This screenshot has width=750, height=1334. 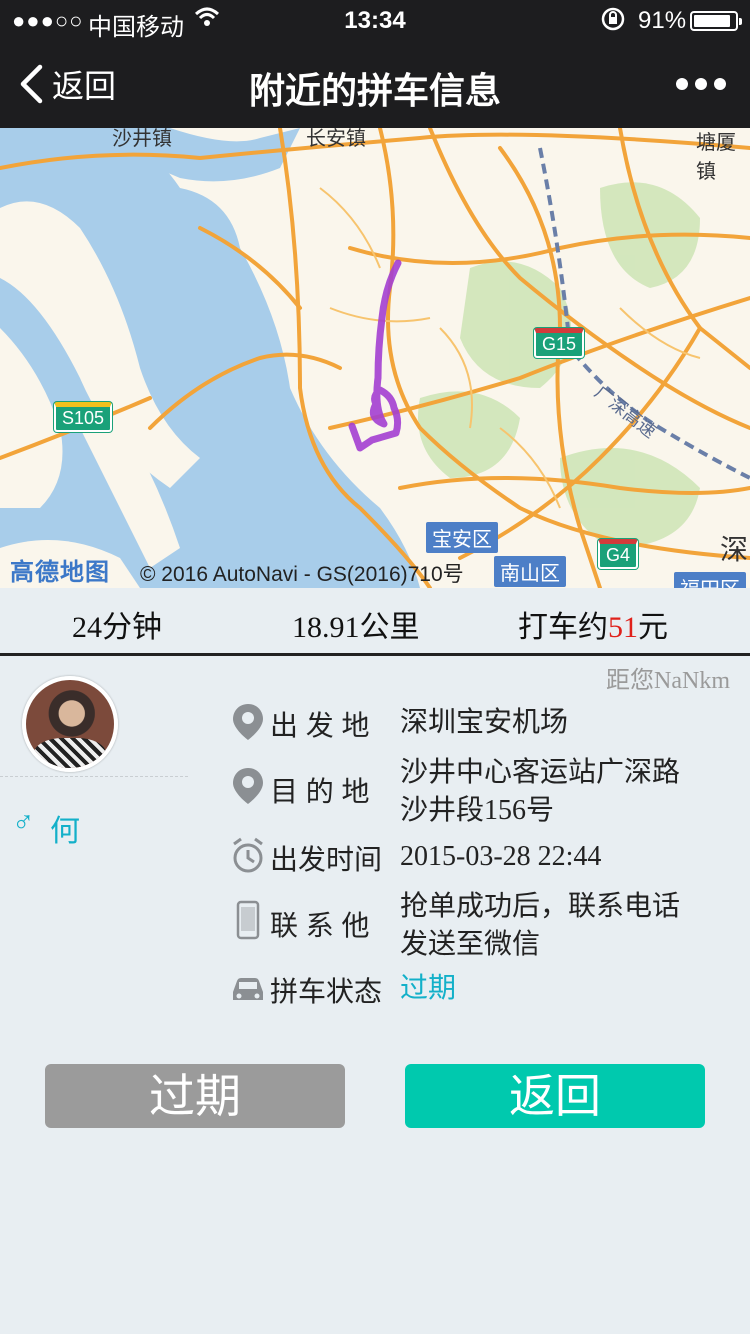 What do you see at coordinates (248, 855) in the screenshot?
I see `alarm-clock-icon` at bounding box center [248, 855].